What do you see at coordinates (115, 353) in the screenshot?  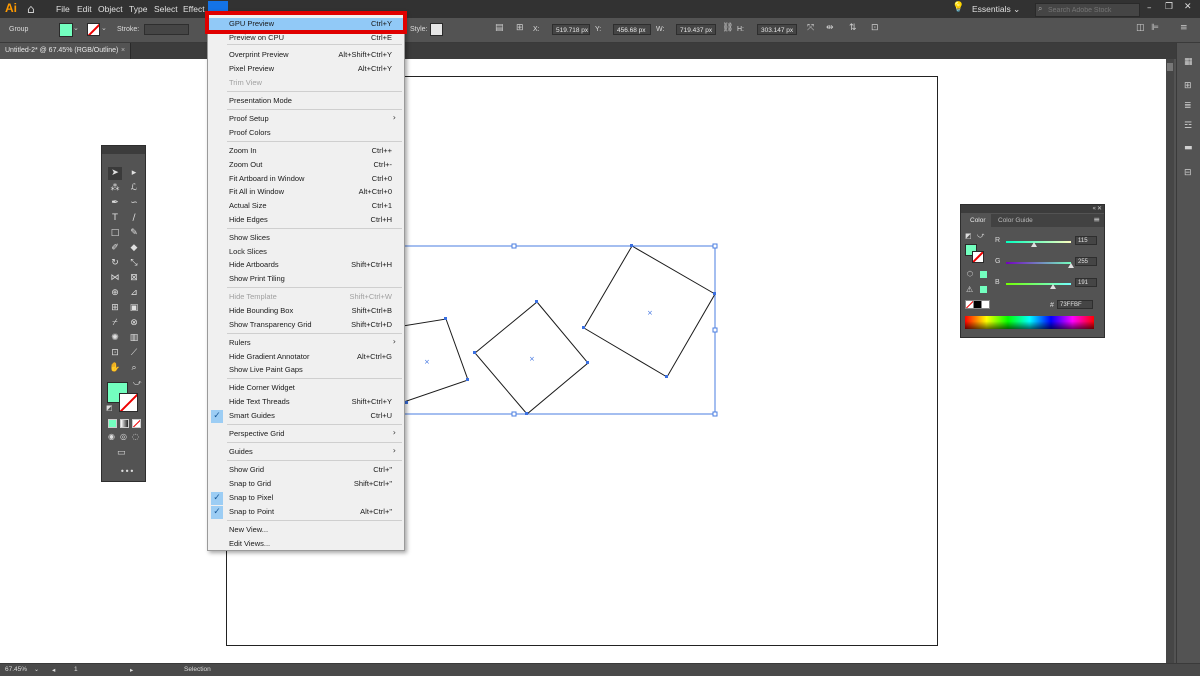 I see `artboard-tool-icon: ⊡` at bounding box center [115, 353].